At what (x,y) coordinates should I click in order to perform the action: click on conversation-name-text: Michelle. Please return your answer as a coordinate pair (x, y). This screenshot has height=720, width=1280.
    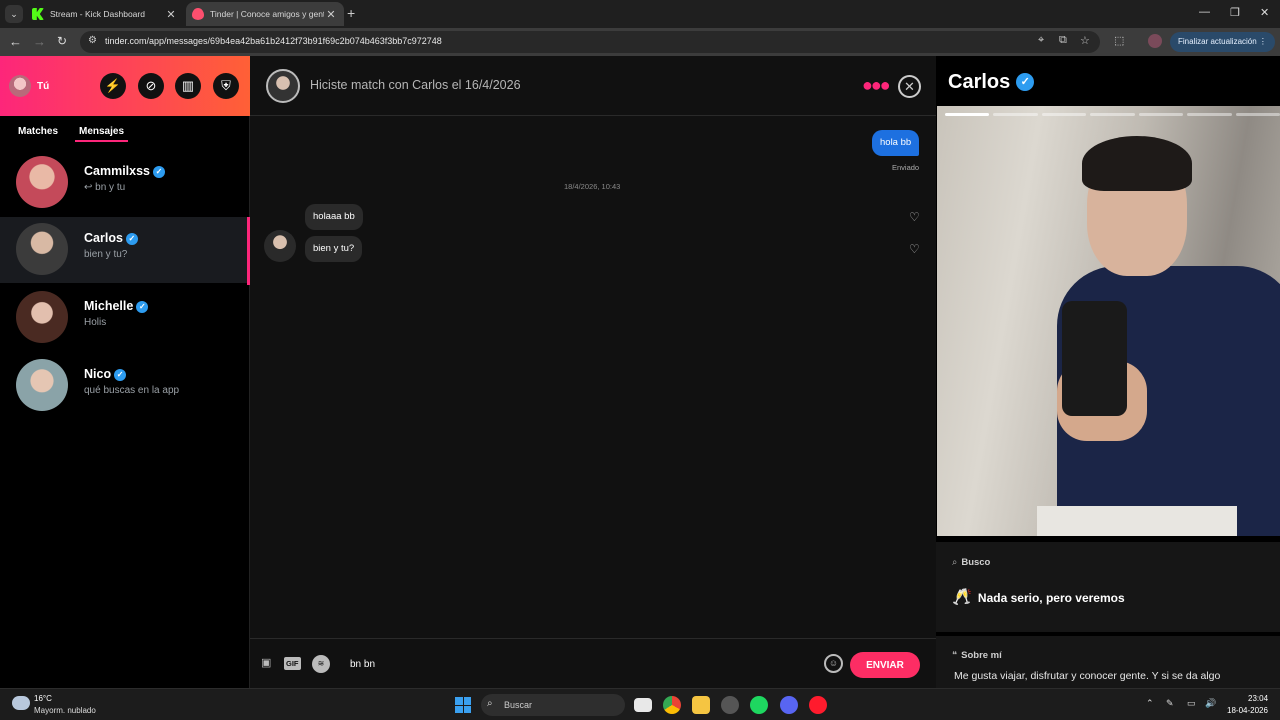
    Looking at the image, I should click on (109, 306).